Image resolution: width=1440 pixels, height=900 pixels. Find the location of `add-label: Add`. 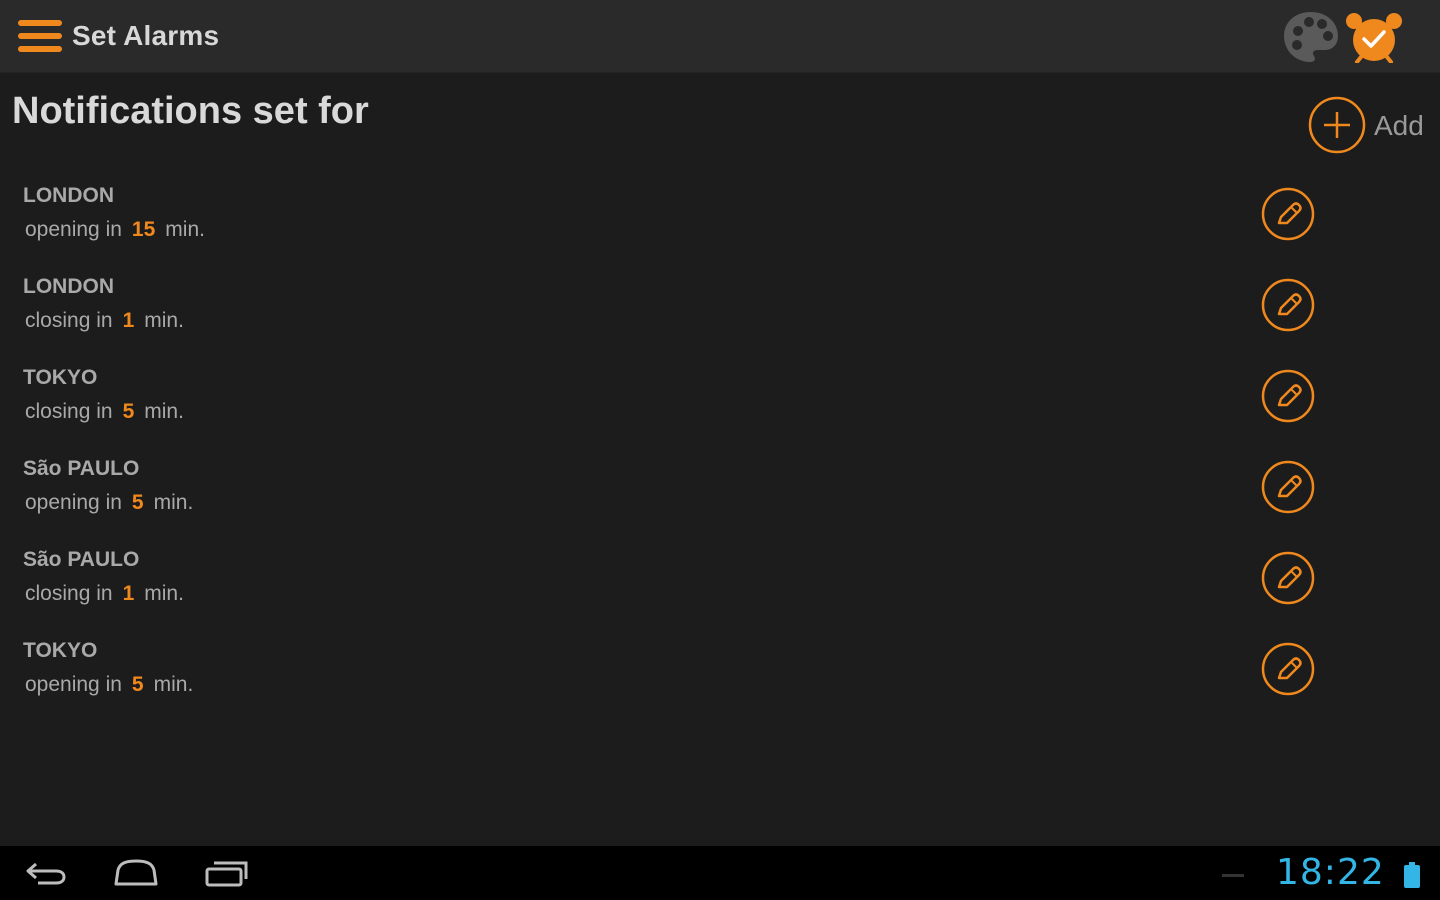

add-label: Add is located at coordinates (1399, 125).